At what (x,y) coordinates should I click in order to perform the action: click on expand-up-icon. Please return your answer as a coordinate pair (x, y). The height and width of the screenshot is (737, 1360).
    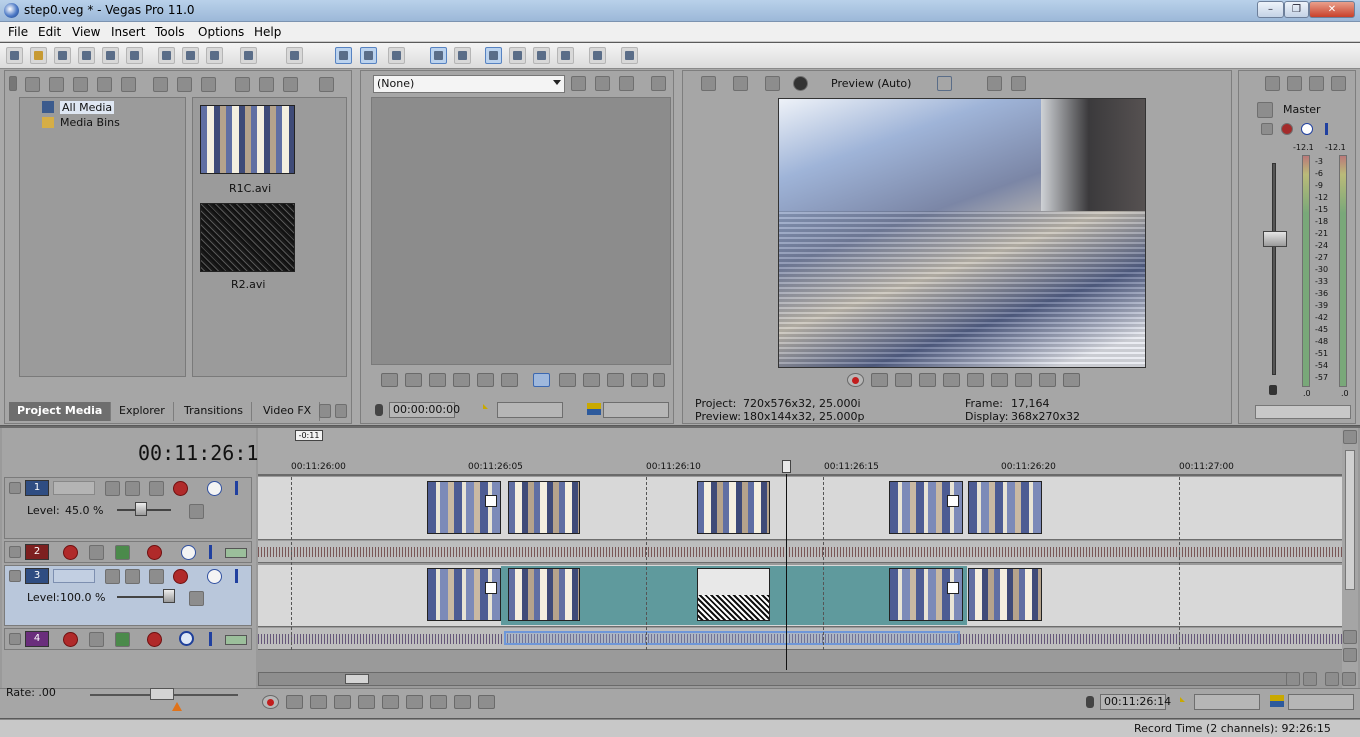
    Looking at the image, I should click on (216, 598).